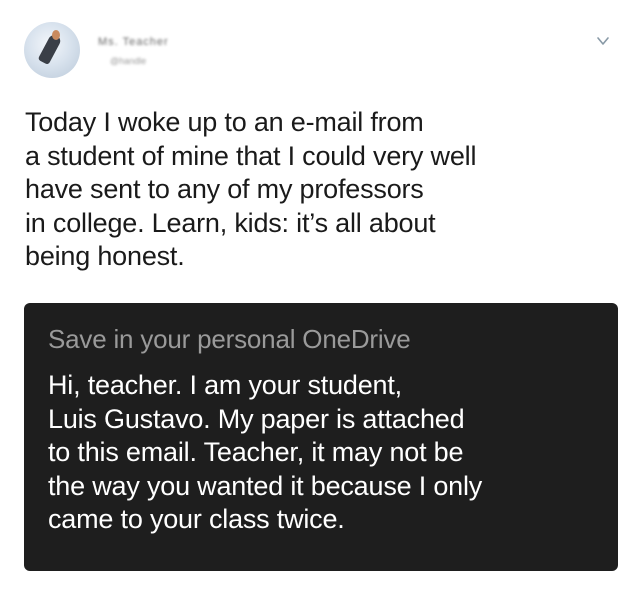 This screenshot has width=640, height=595. I want to click on media-caption: Save in your personal OneDrive, so click(229, 339).